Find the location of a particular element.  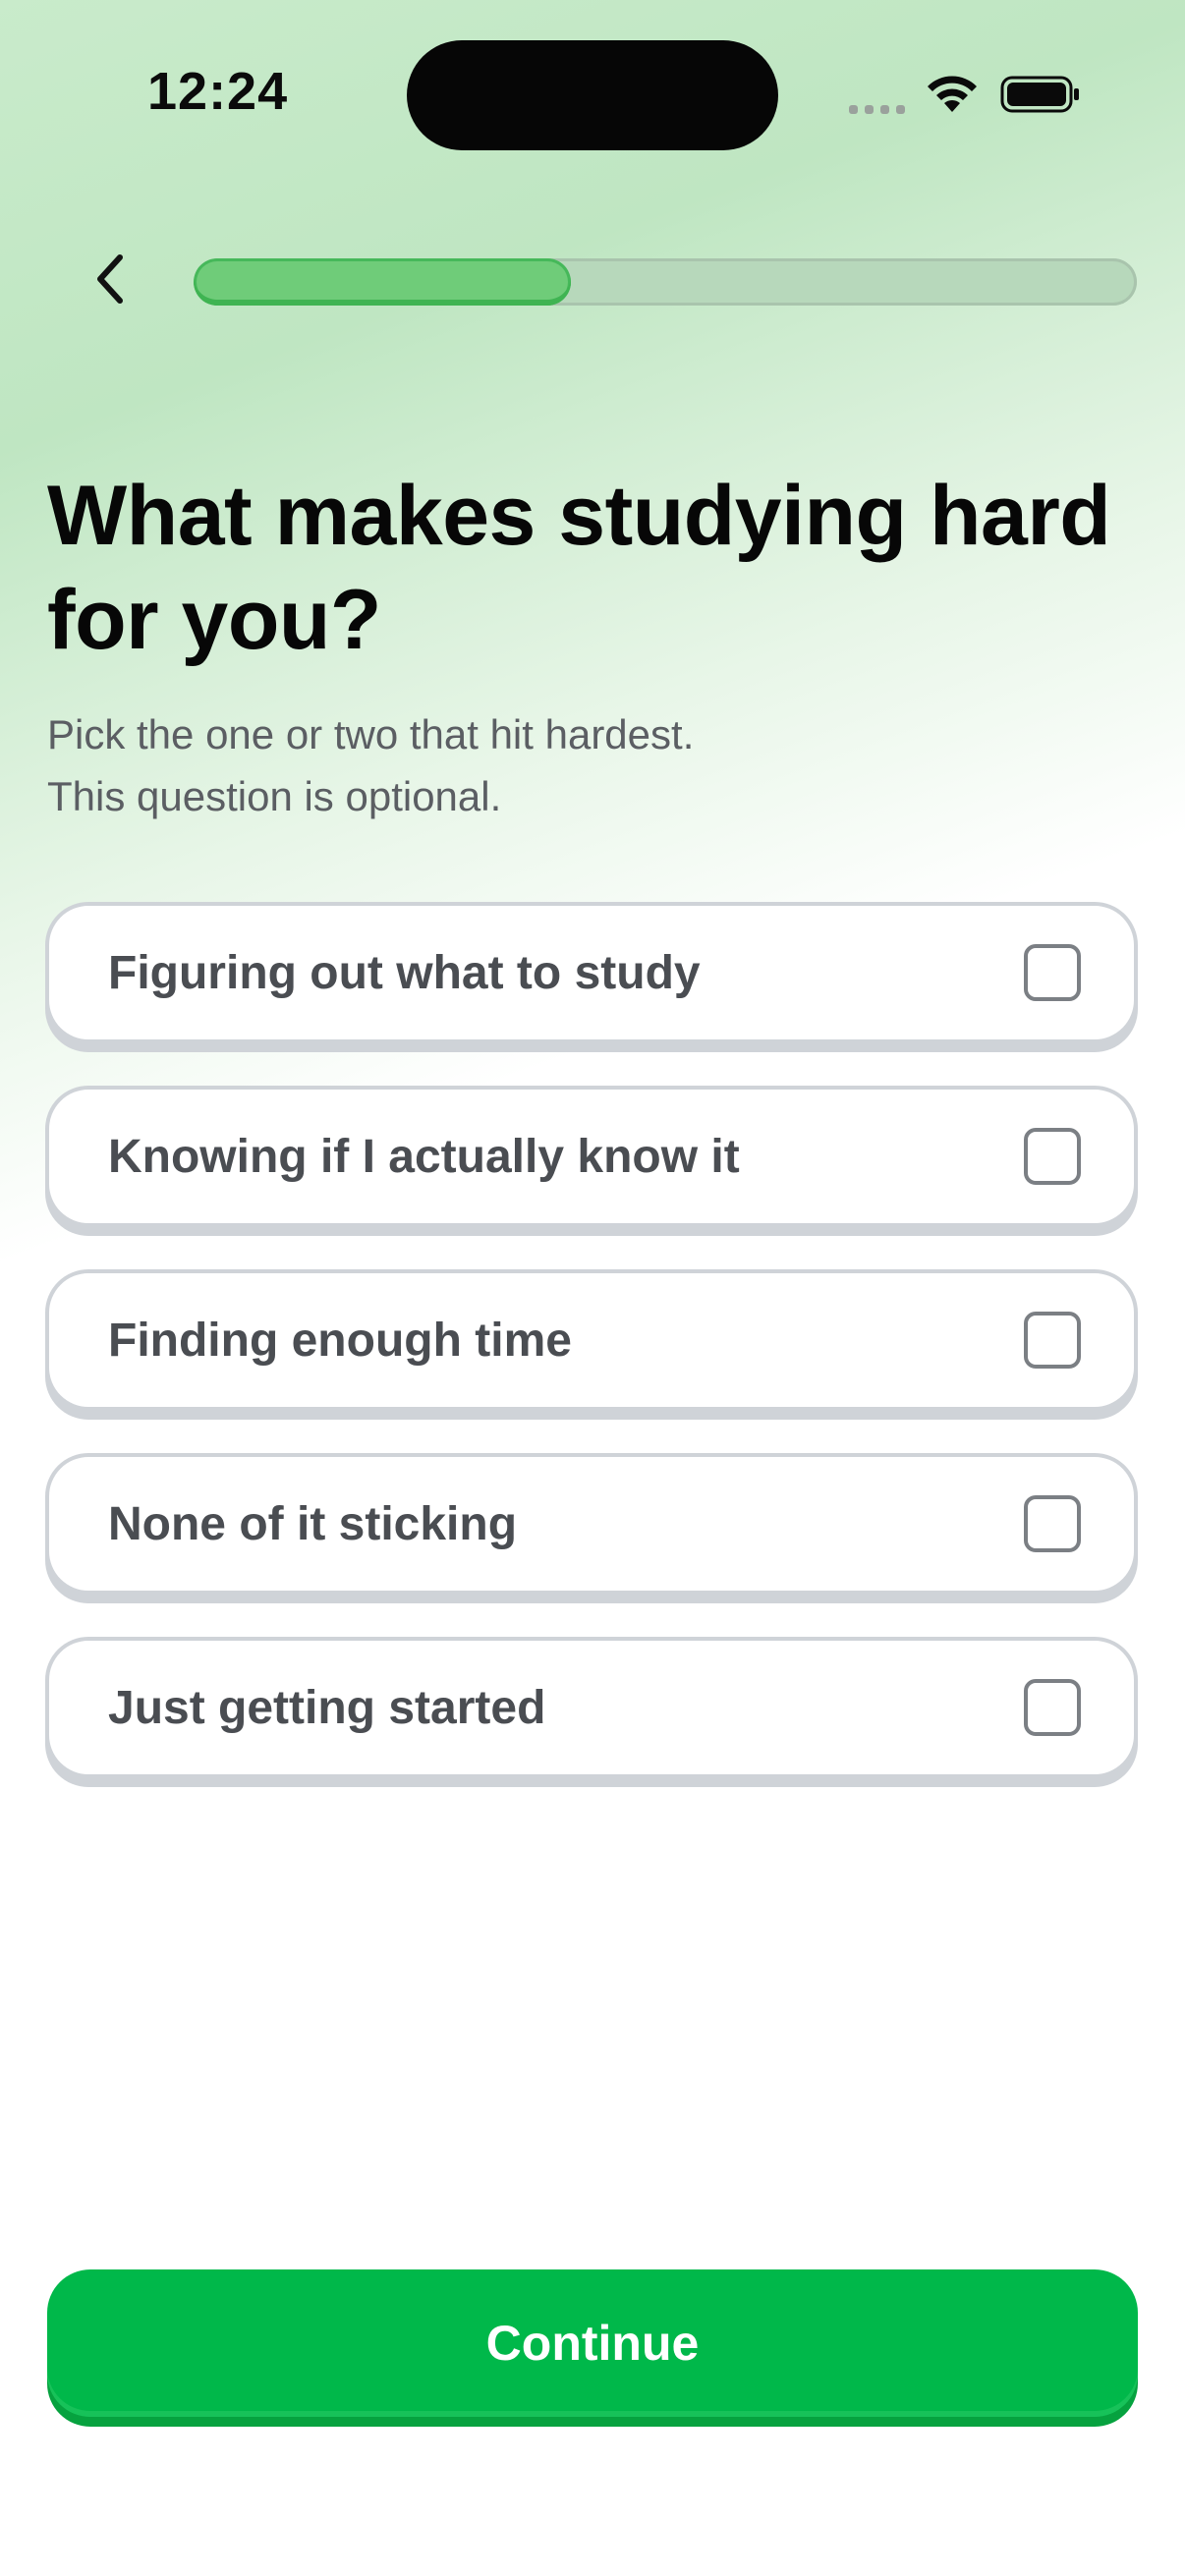

back-button is located at coordinates (110, 279).